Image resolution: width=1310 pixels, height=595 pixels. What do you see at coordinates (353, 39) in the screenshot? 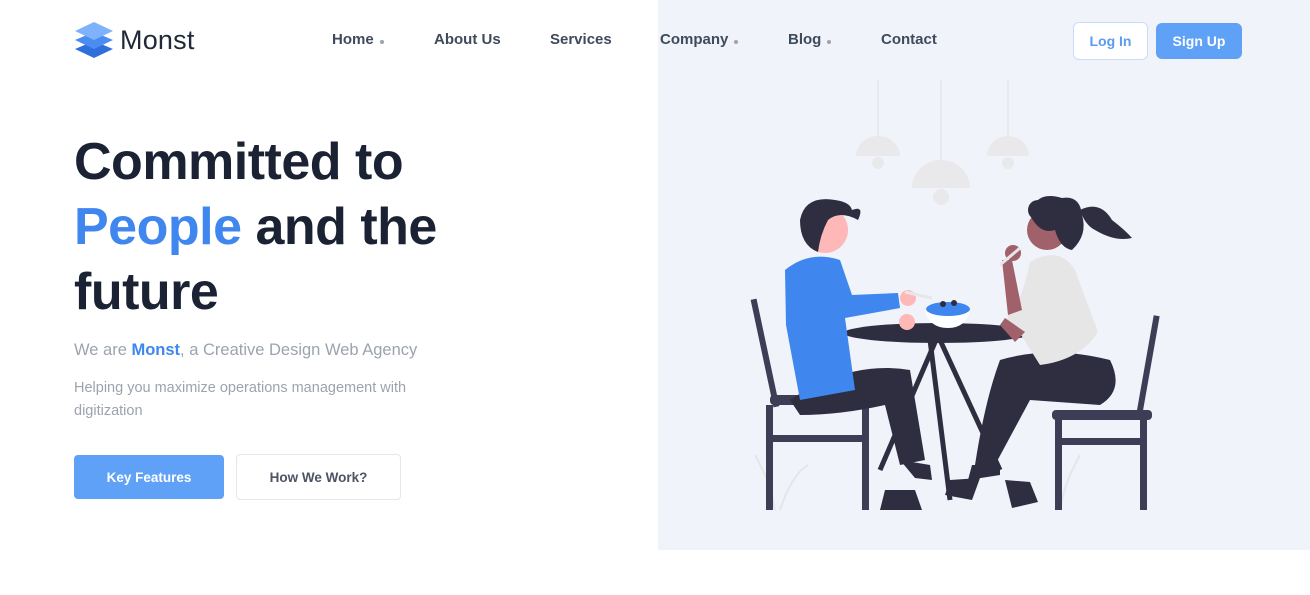
I see `nav-label: Home` at bounding box center [353, 39].